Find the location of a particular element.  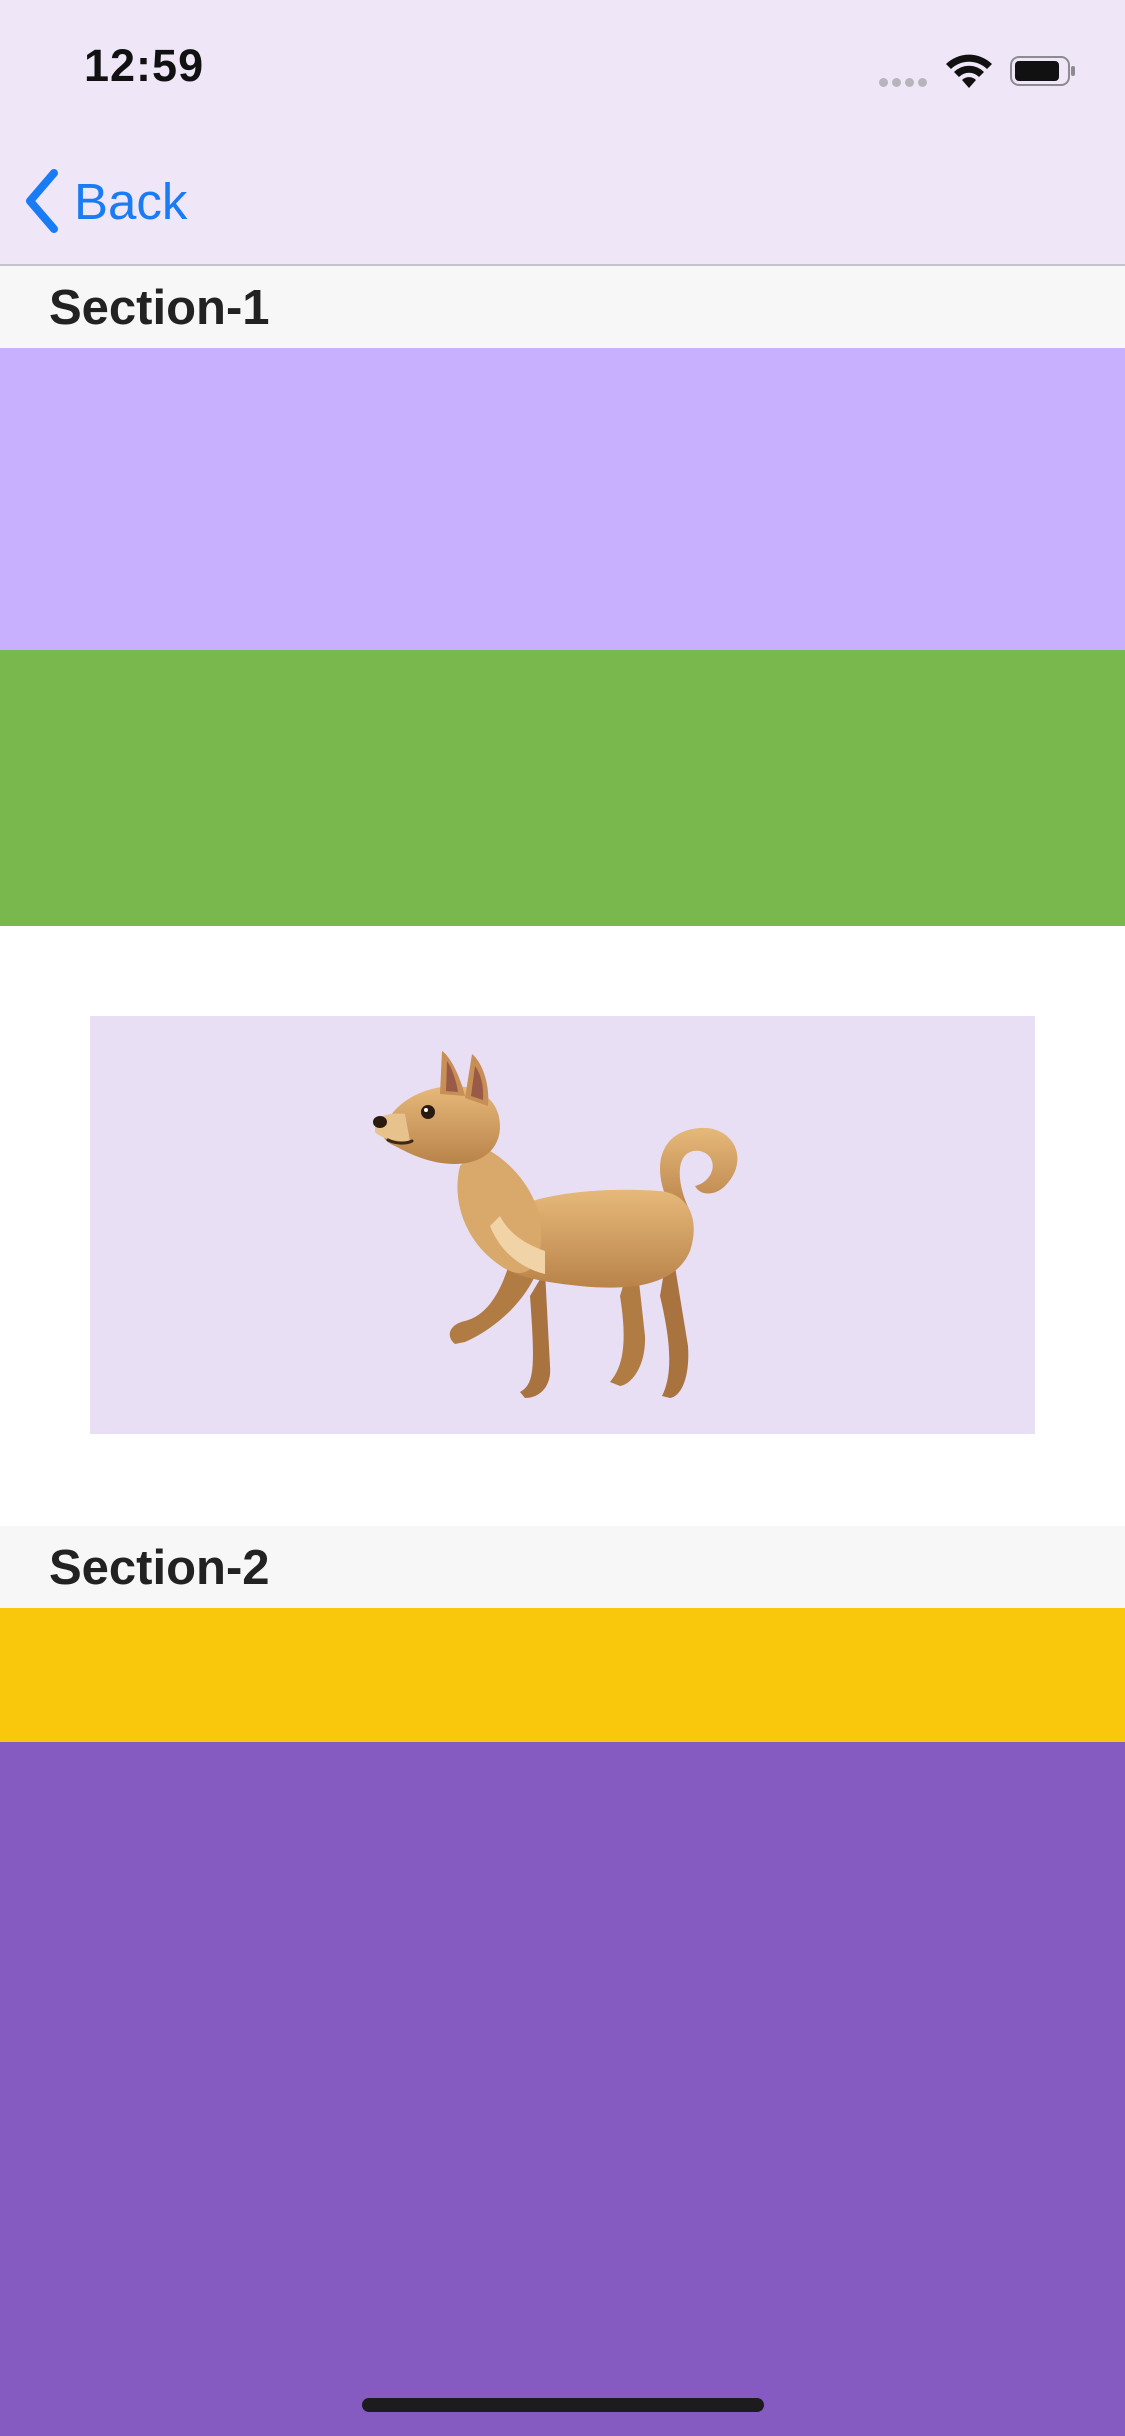

home-indicator is located at coordinates (563, 2405).